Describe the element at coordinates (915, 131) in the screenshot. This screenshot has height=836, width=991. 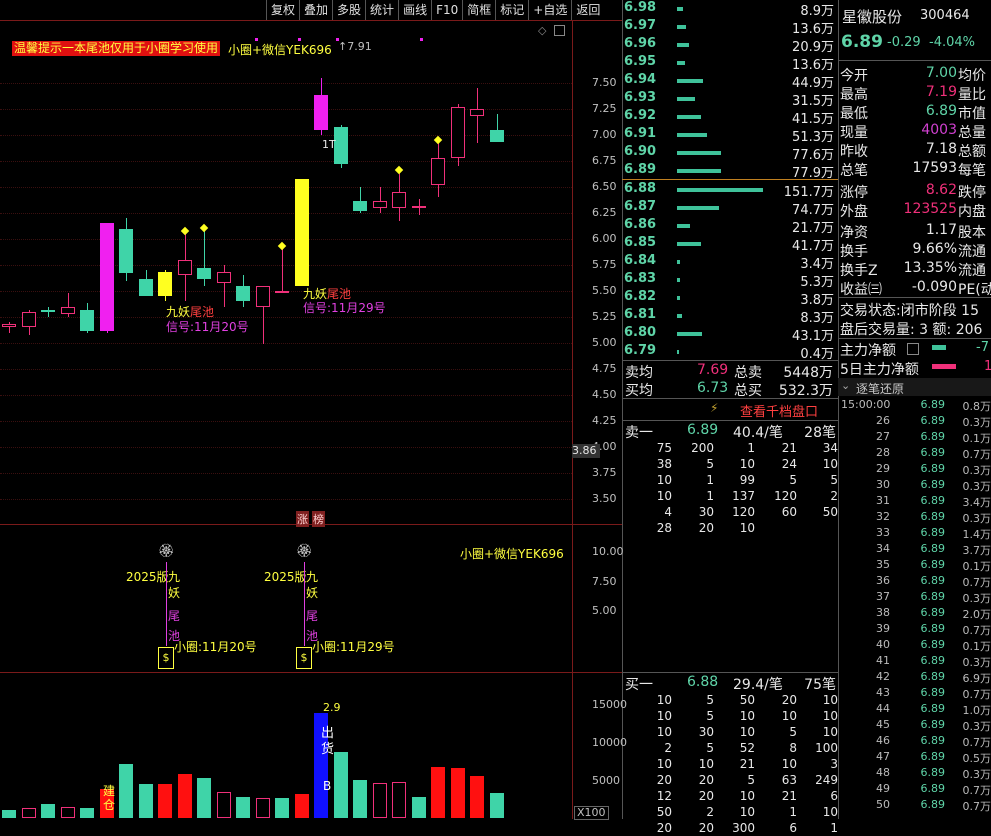
I see `quote-row: 现量 4003 总量` at that location.